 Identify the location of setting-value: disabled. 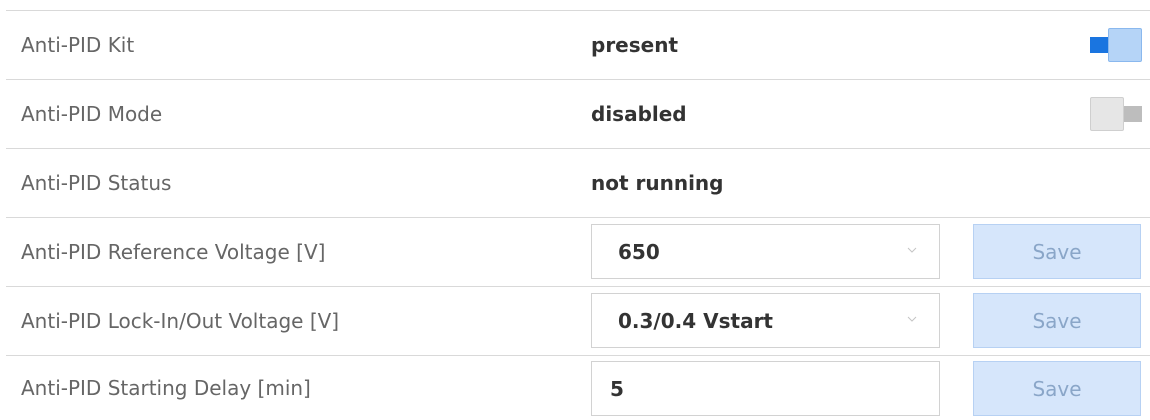
(639, 114).